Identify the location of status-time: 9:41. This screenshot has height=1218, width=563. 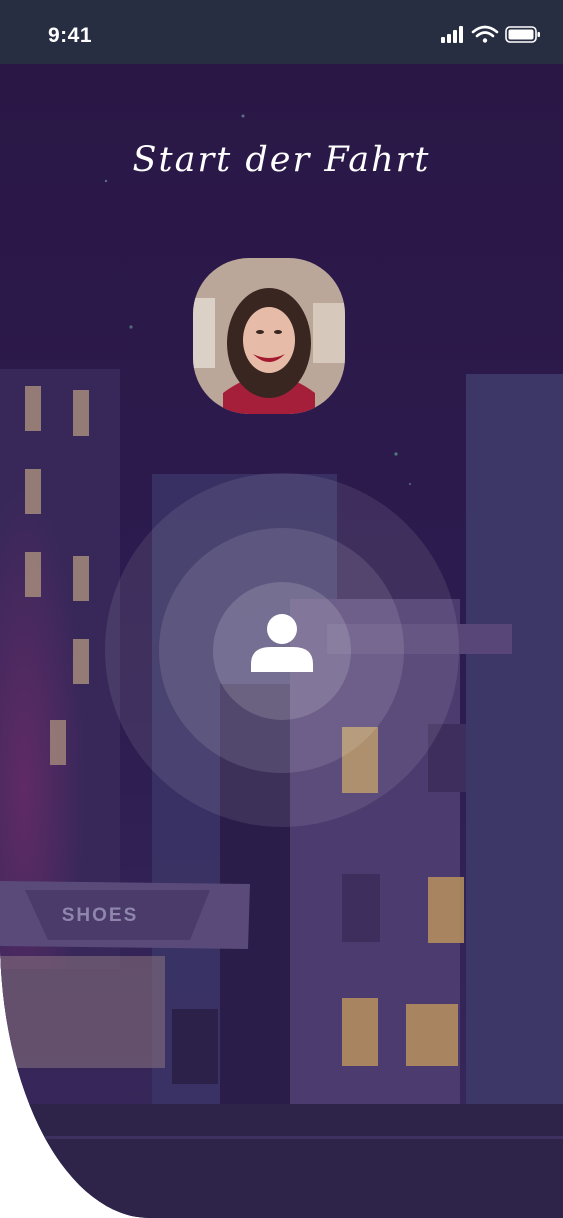
(70, 35).